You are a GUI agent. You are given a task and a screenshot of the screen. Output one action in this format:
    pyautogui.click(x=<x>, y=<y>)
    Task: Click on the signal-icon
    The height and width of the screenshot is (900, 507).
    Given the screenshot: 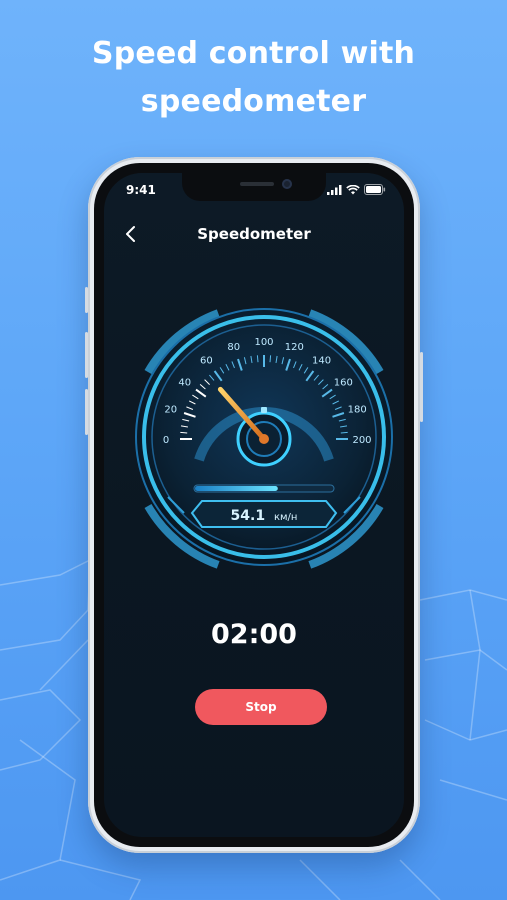 What is the action you would take?
    pyautogui.click(x=334, y=189)
    